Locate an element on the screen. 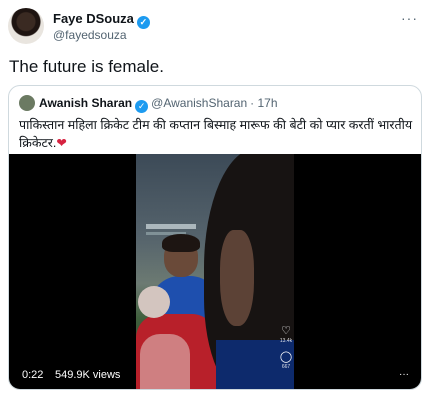 The image size is (434, 400). heart-emoji: ❤ is located at coordinates (61, 143).